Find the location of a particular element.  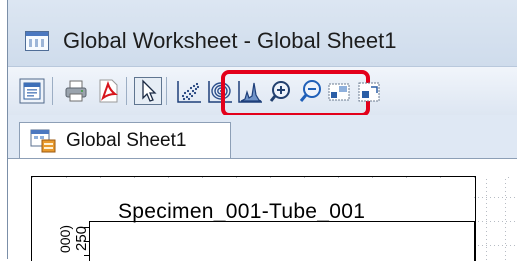

plot-area is located at coordinates (282, 241).